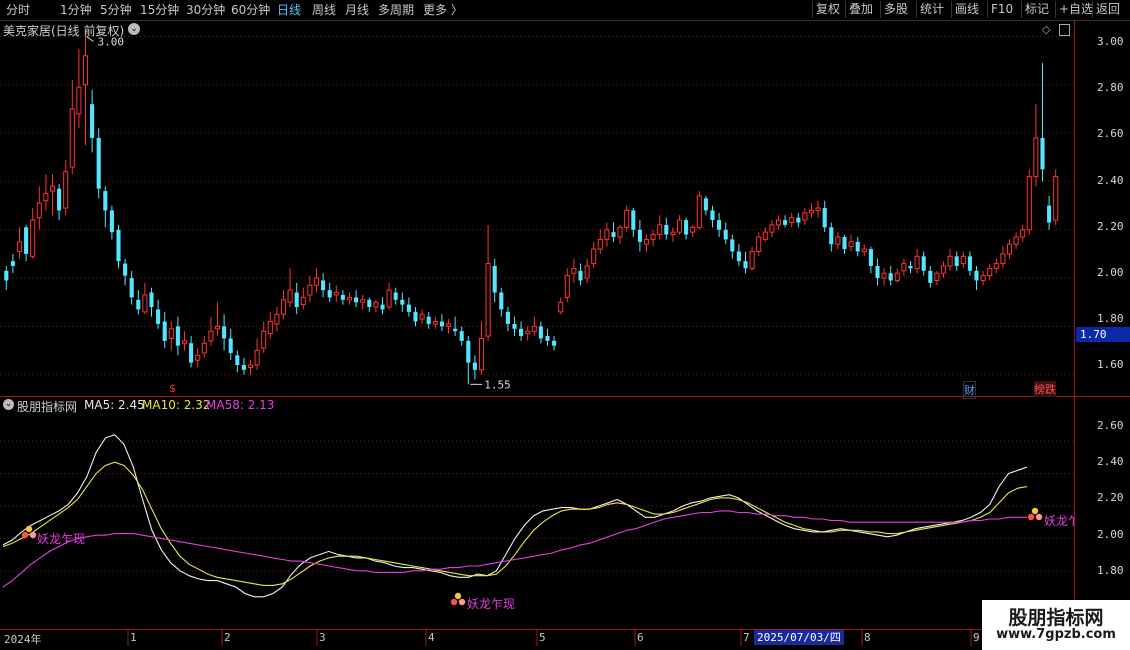  I want to click on high-label: 3.00, so click(111, 41).